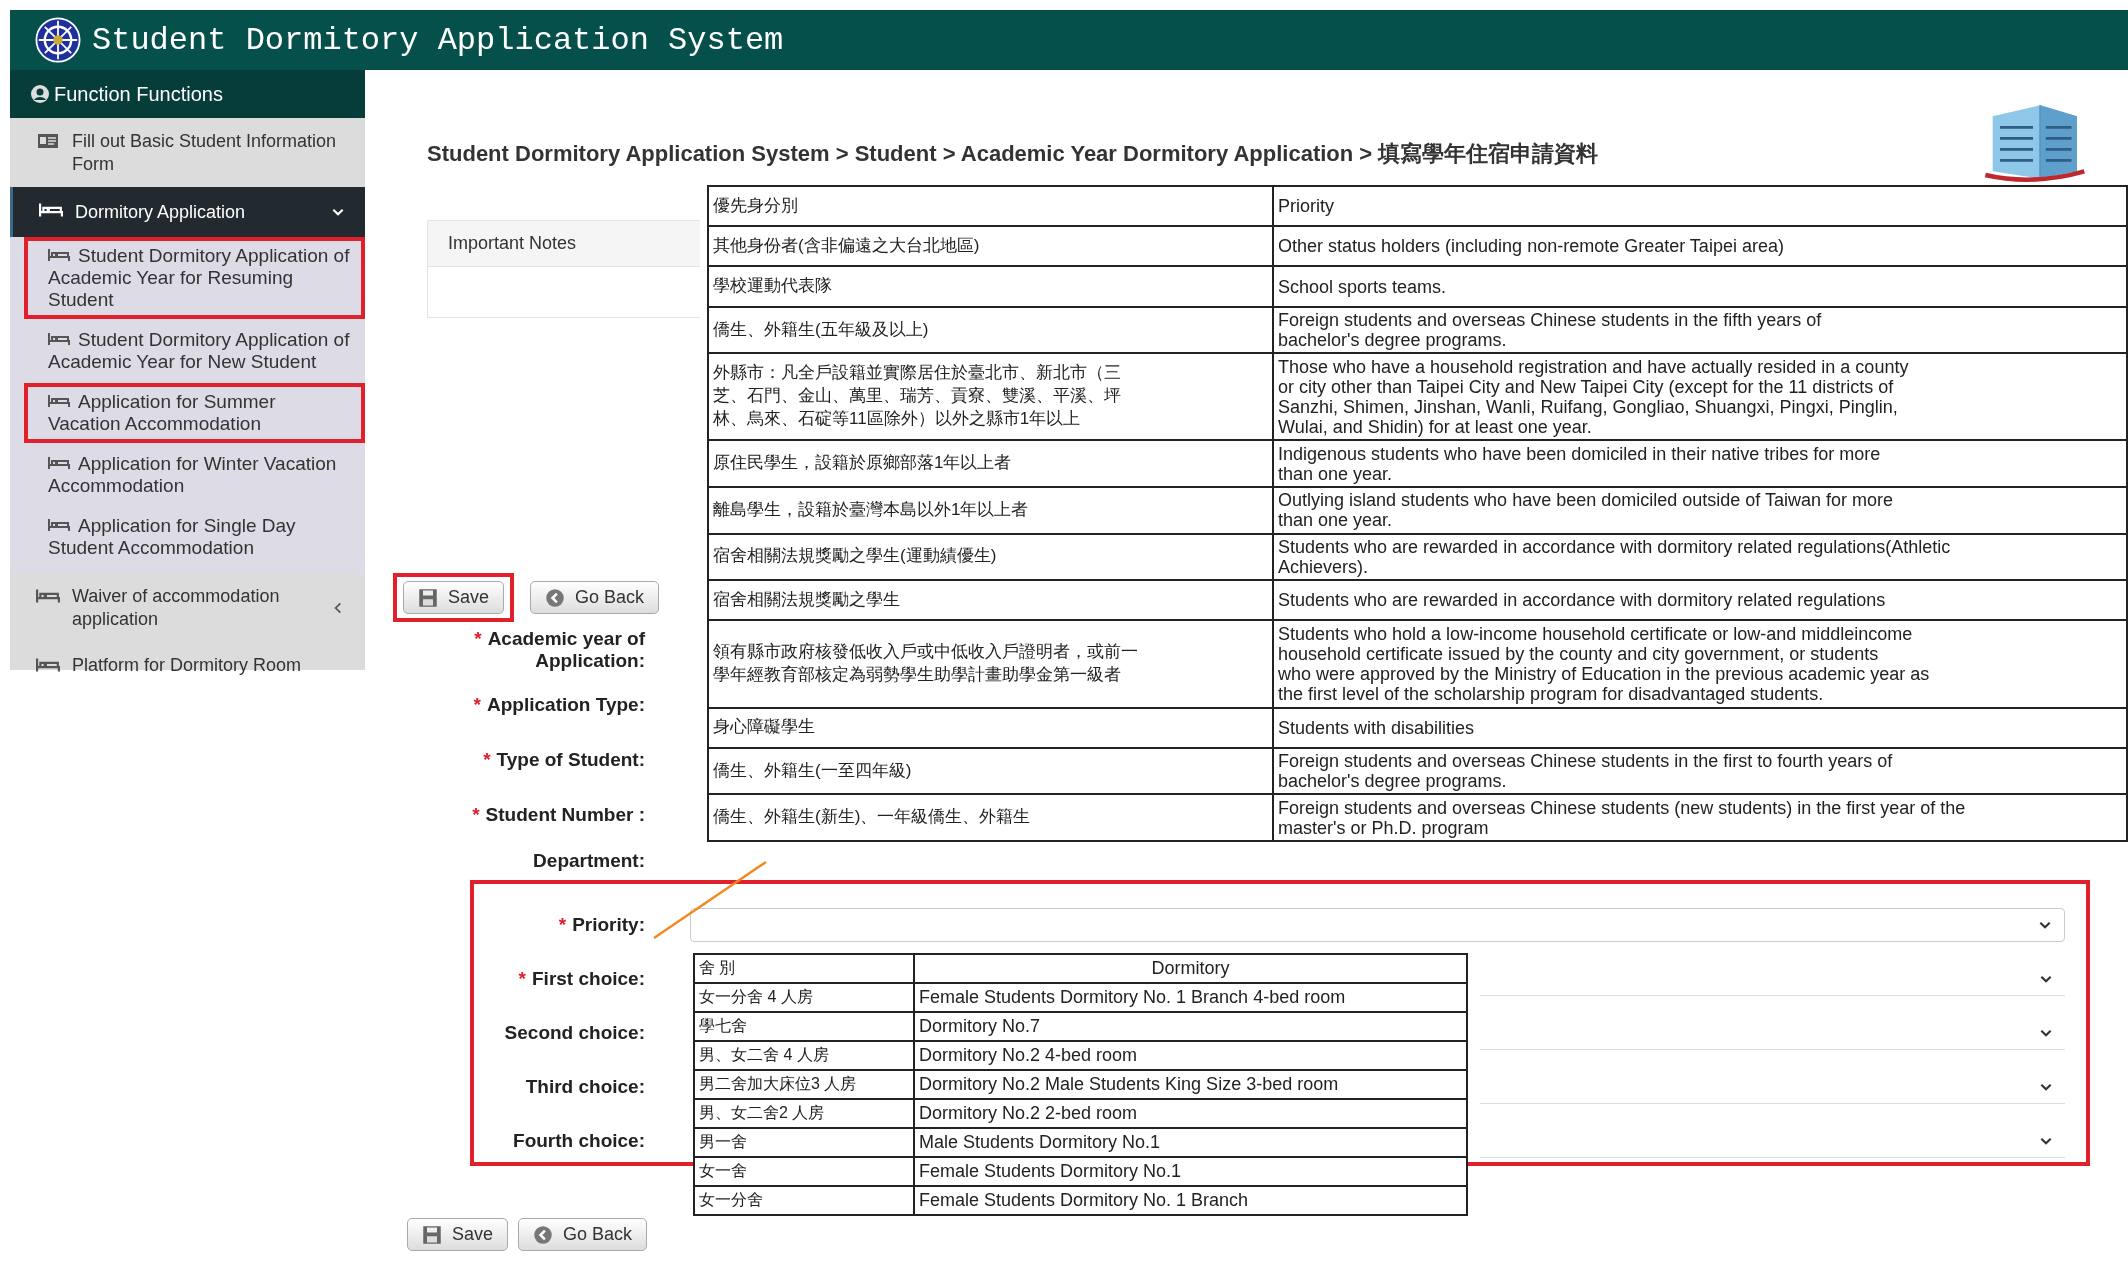  Describe the element at coordinates (804, 968) in the screenshot. I see `column-header: 舍 別` at that location.